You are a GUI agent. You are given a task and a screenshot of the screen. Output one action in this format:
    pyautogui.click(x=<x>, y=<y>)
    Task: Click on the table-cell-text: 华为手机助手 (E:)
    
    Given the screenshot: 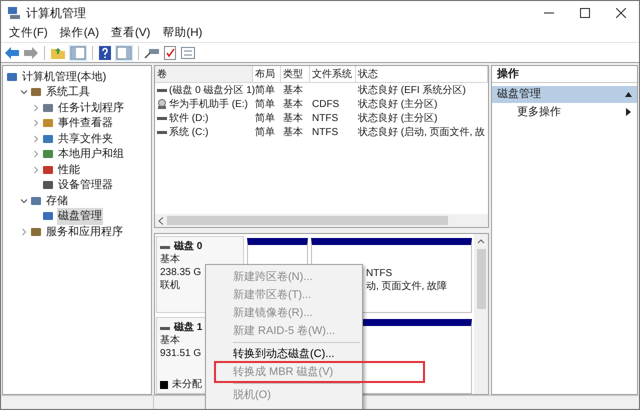 What is the action you would take?
    pyautogui.click(x=208, y=105)
    